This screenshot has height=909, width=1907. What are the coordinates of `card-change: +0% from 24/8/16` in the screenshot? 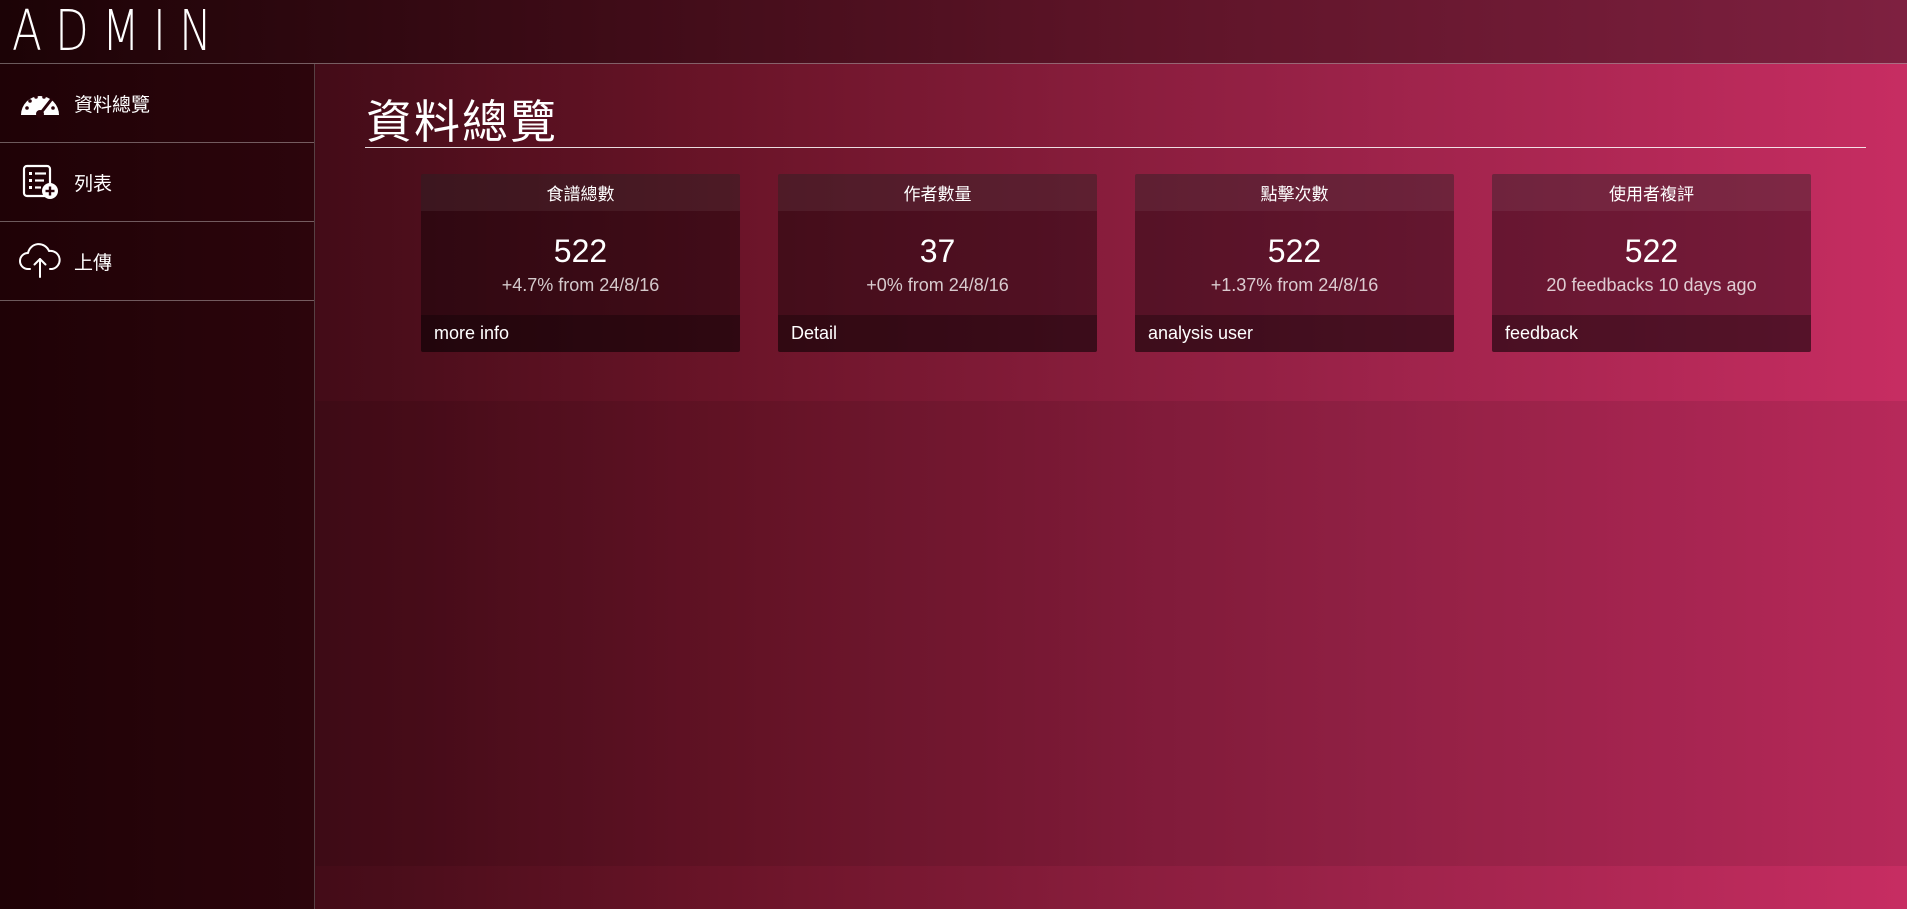 It's located at (937, 284).